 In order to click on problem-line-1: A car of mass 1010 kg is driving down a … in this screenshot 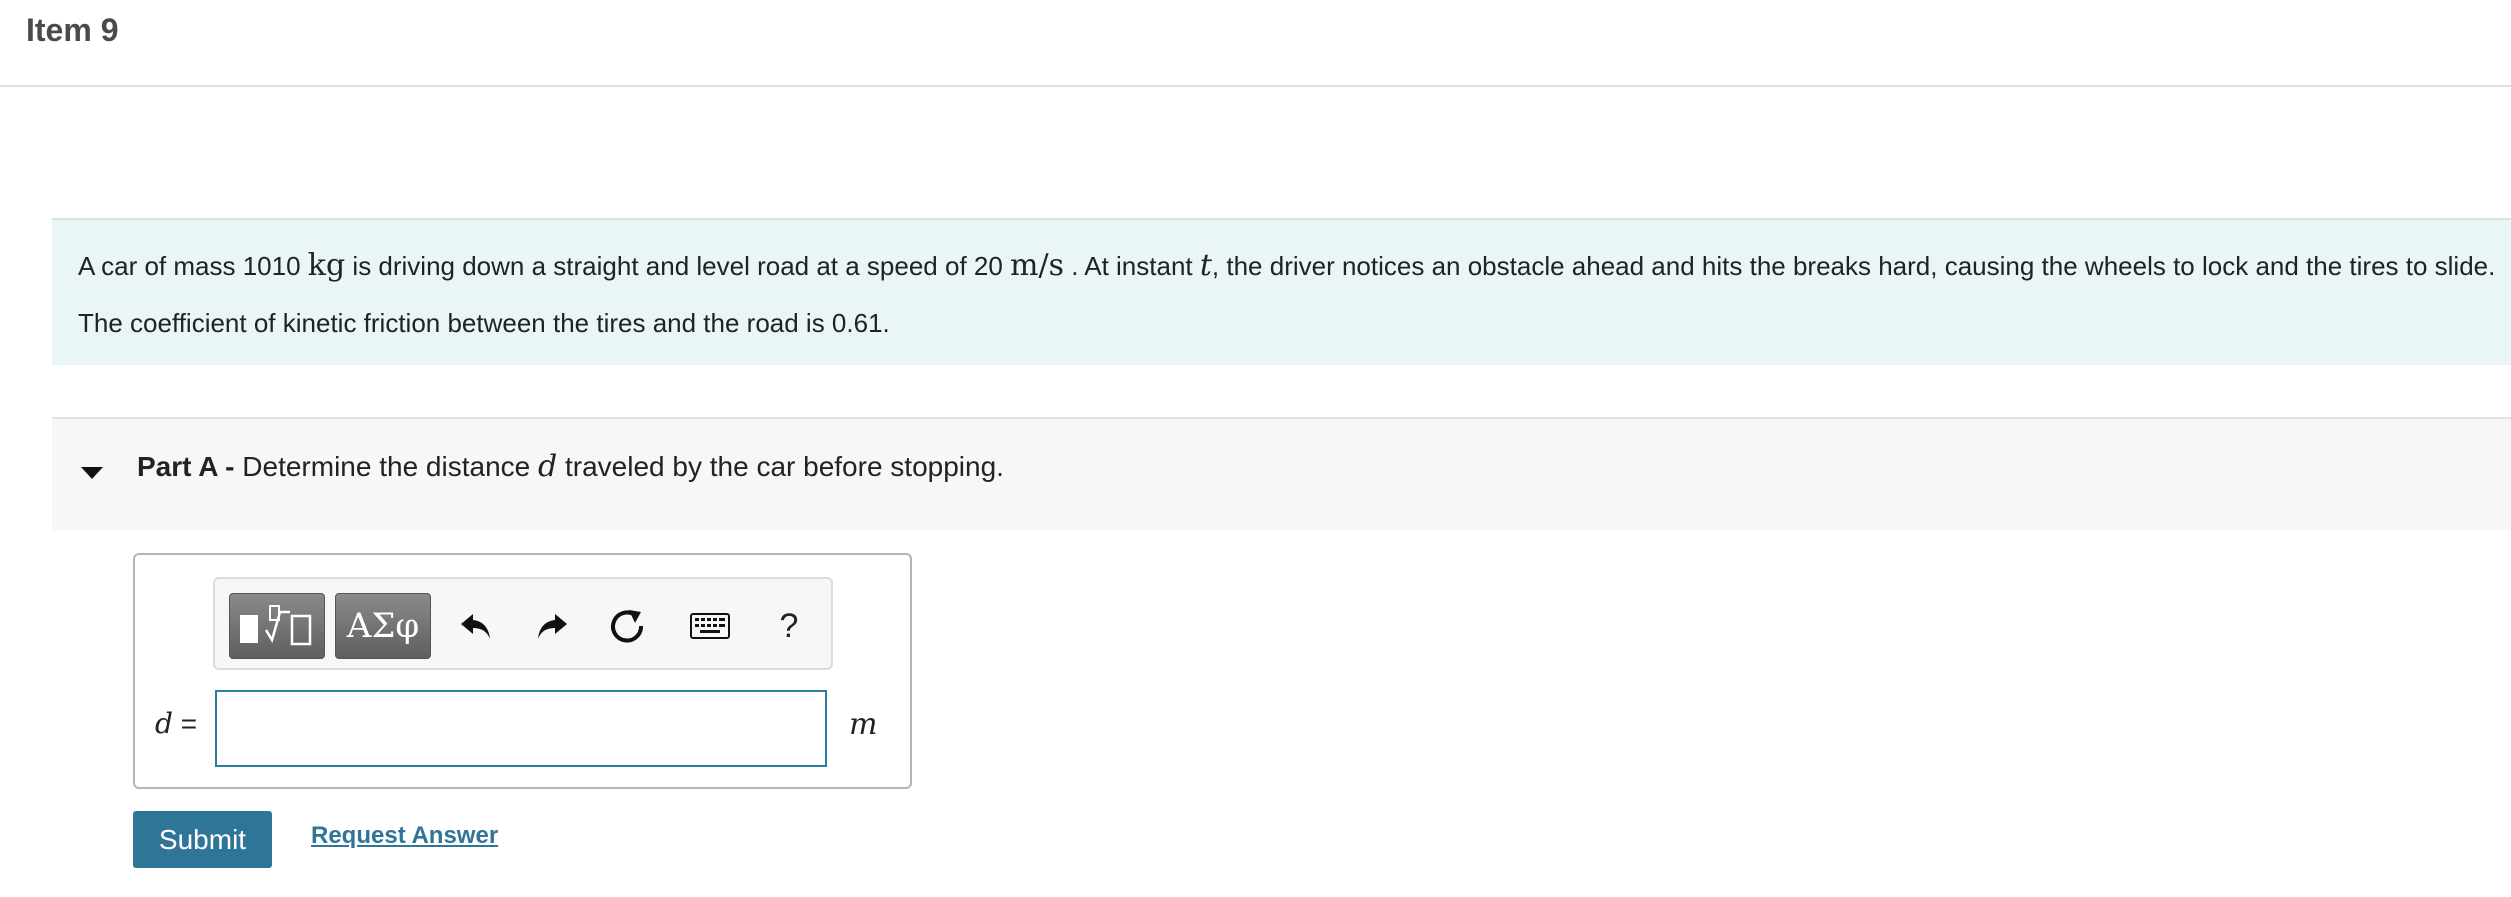, I will do `click(1286, 265)`.